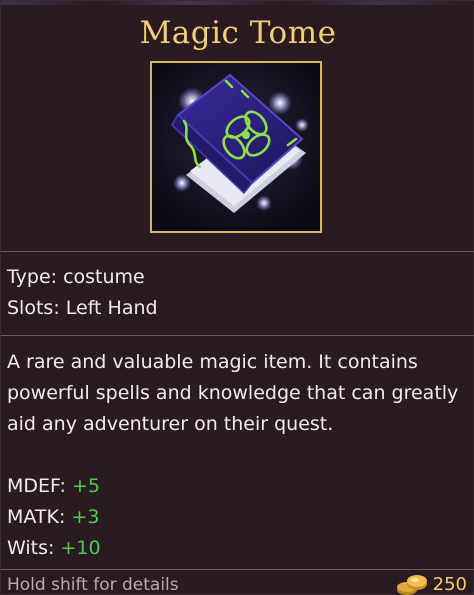  What do you see at coordinates (431, 583) in the screenshot?
I see `item-price: 250` at bounding box center [431, 583].